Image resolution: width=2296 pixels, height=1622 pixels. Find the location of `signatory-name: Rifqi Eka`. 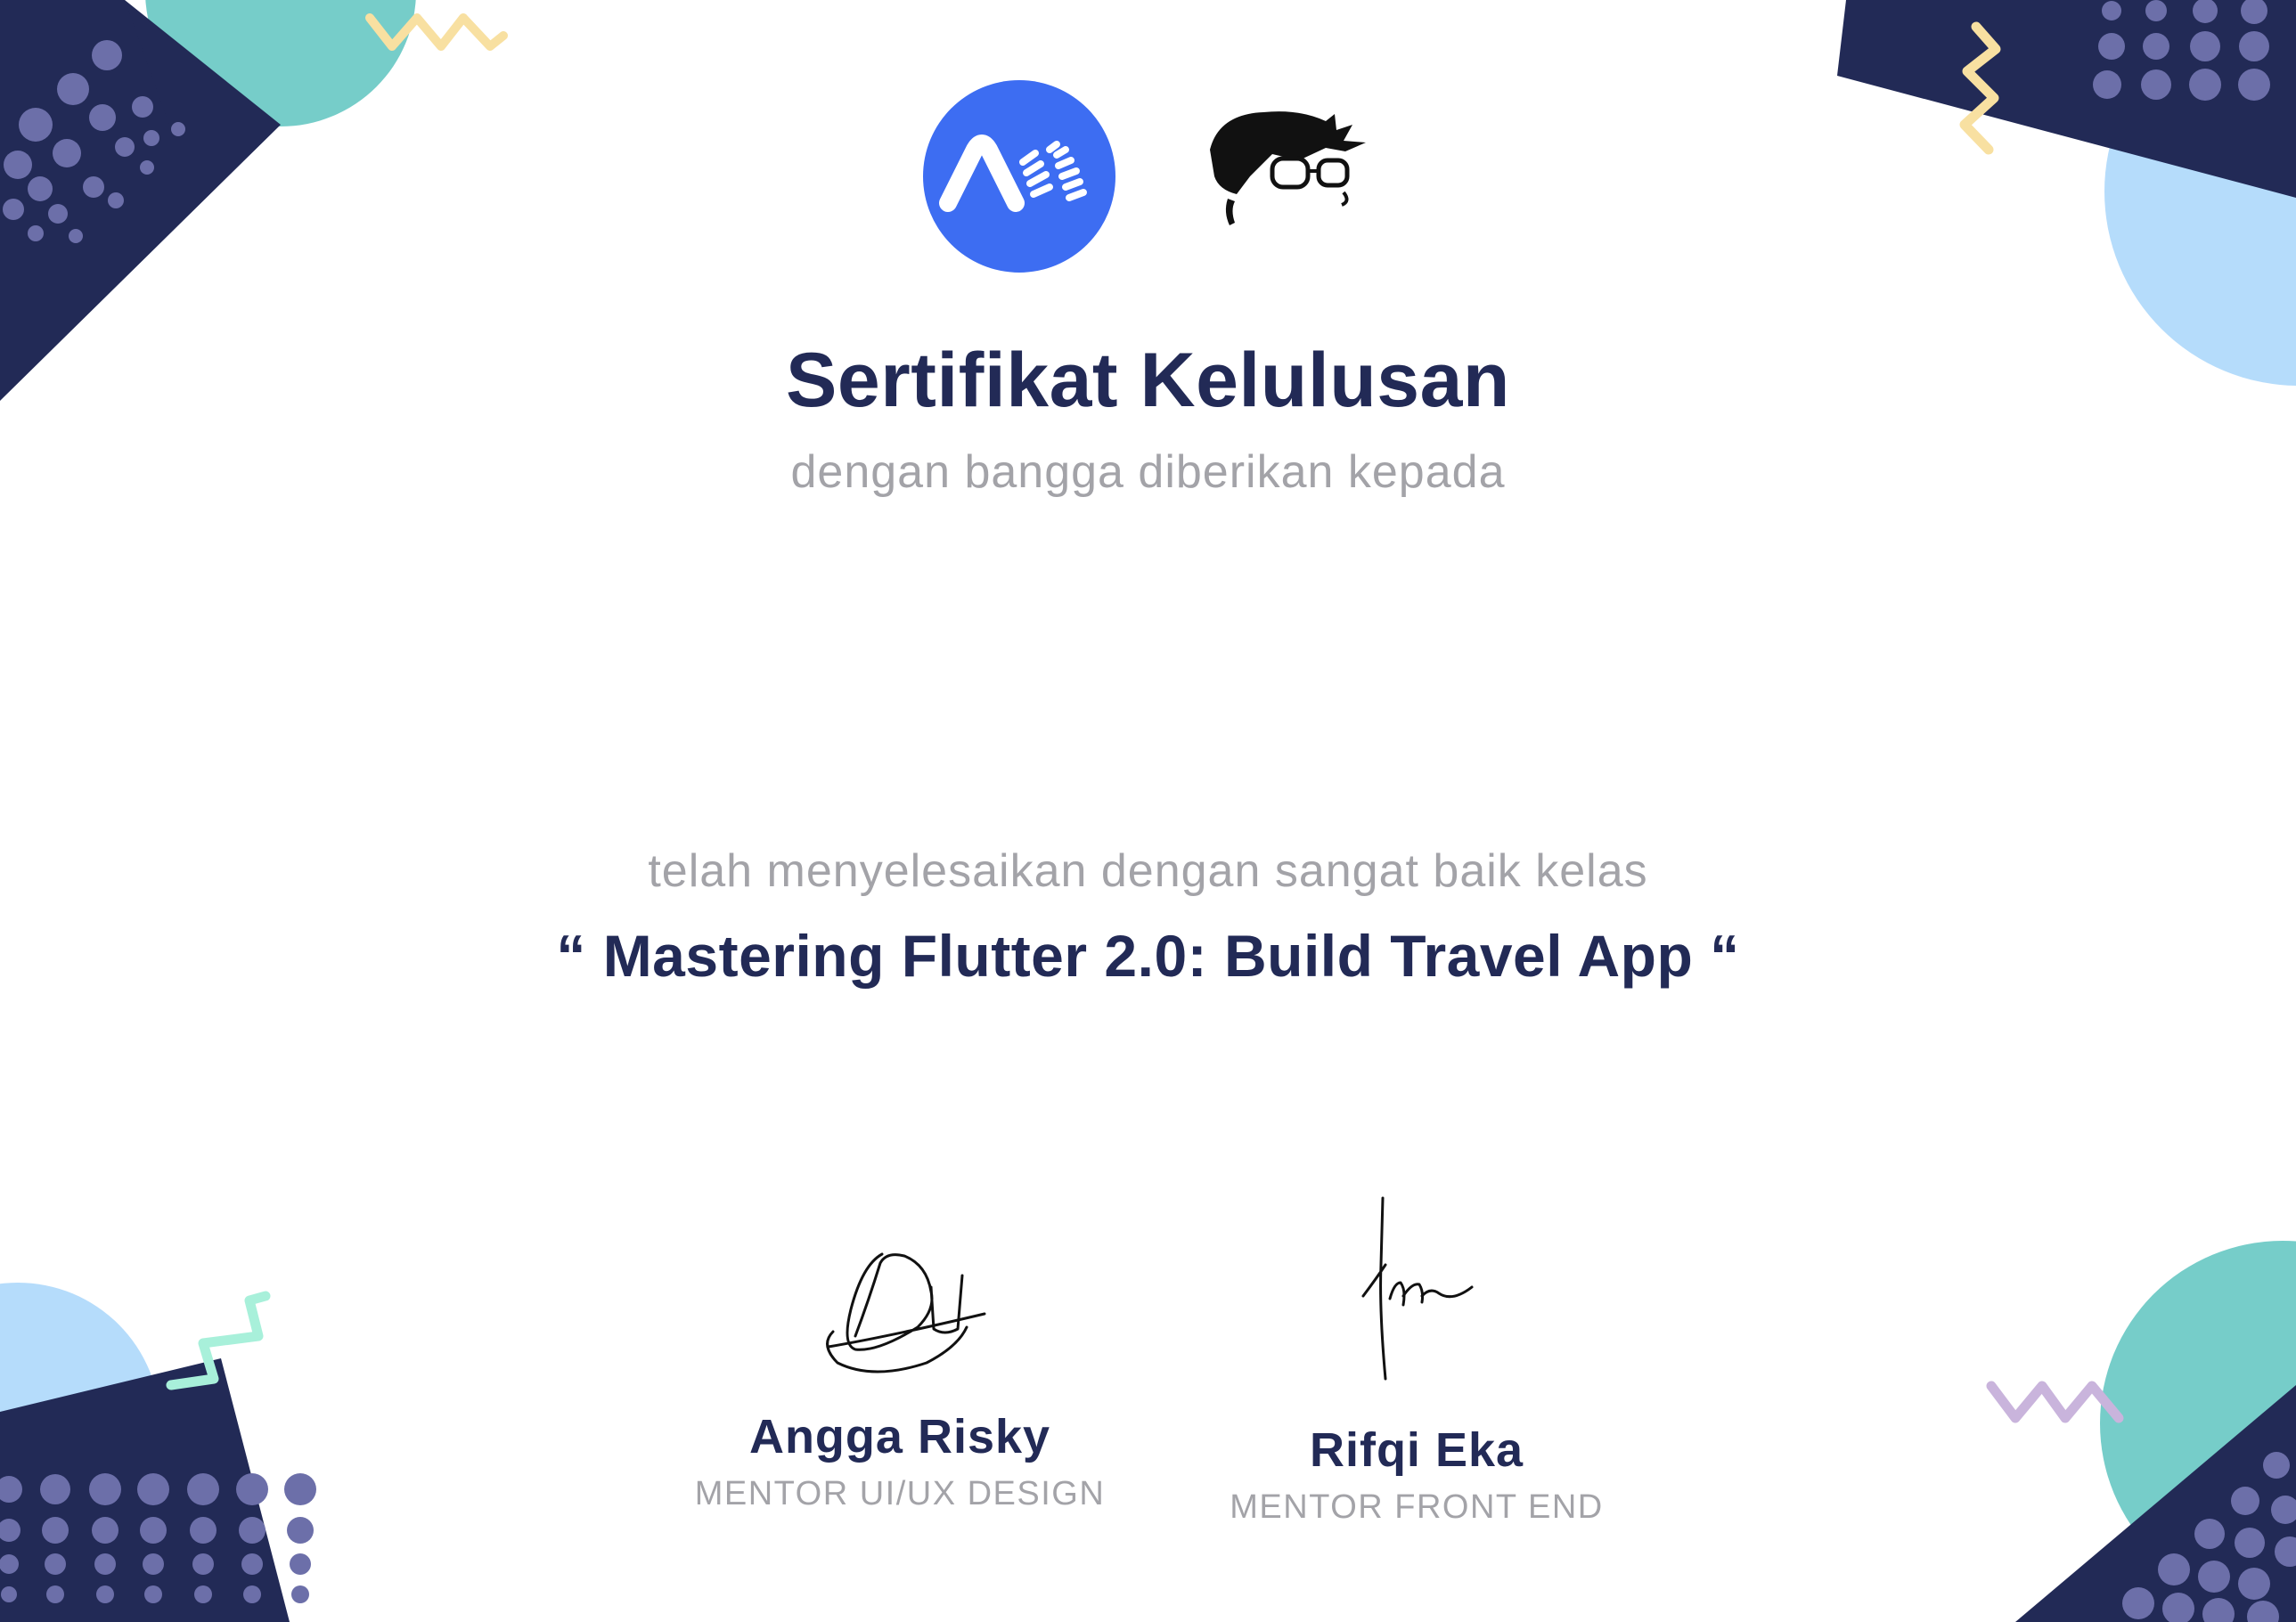

signatory-name: Rifqi Eka is located at coordinates (1416, 1450).